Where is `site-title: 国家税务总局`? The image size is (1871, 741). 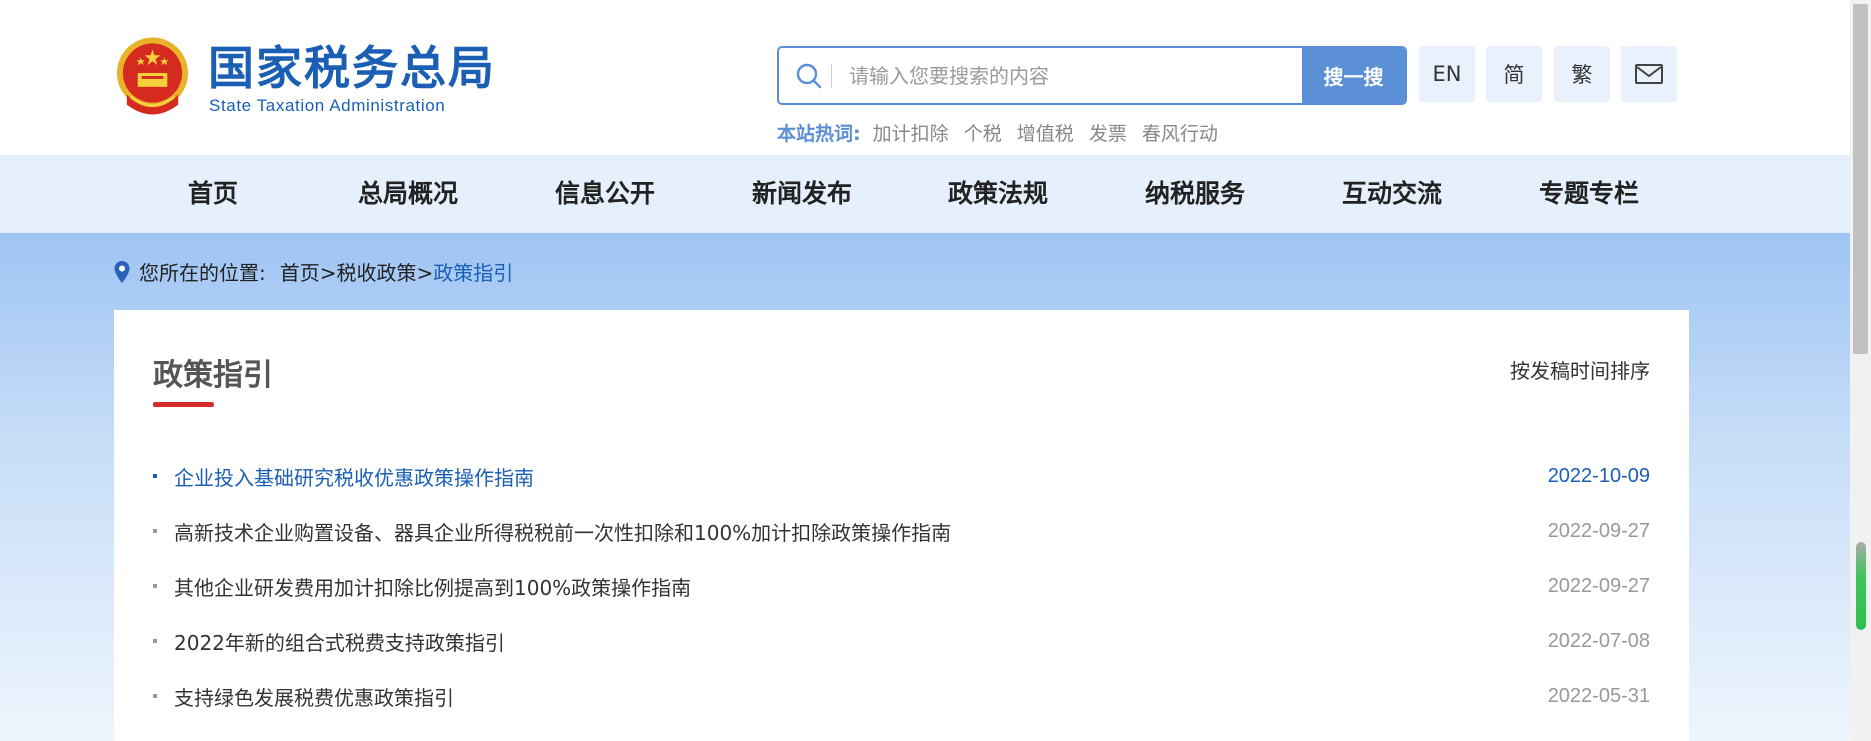 site-title: 国家税务总局 is located at coordinates (352, 68).